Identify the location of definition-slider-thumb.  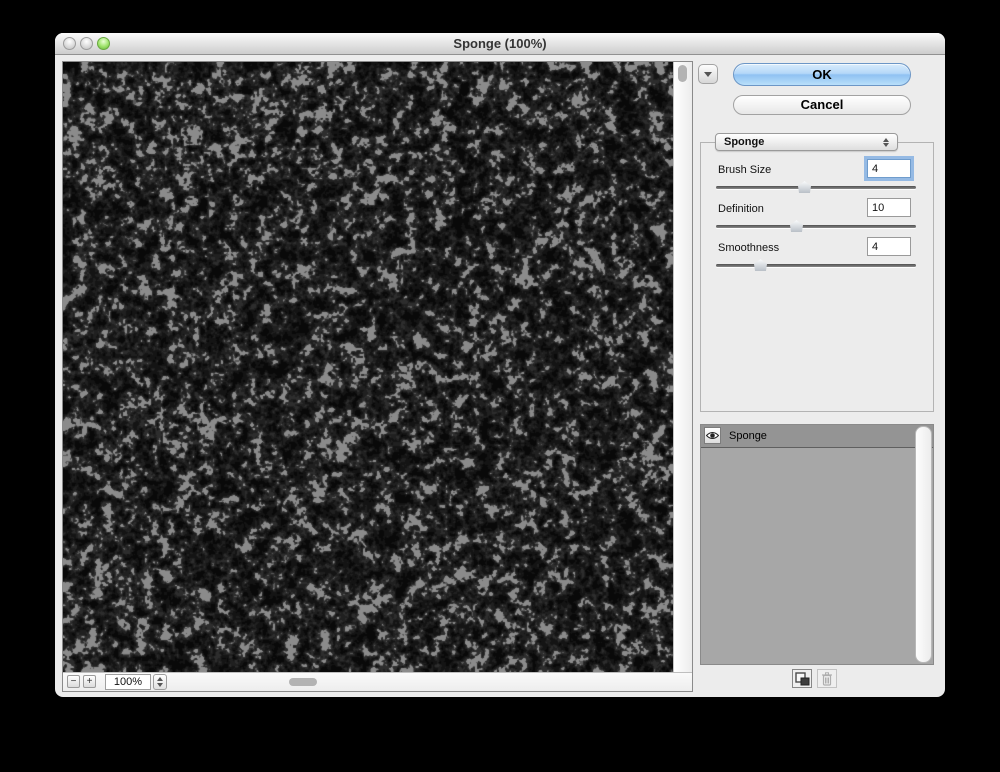
(796, 226).